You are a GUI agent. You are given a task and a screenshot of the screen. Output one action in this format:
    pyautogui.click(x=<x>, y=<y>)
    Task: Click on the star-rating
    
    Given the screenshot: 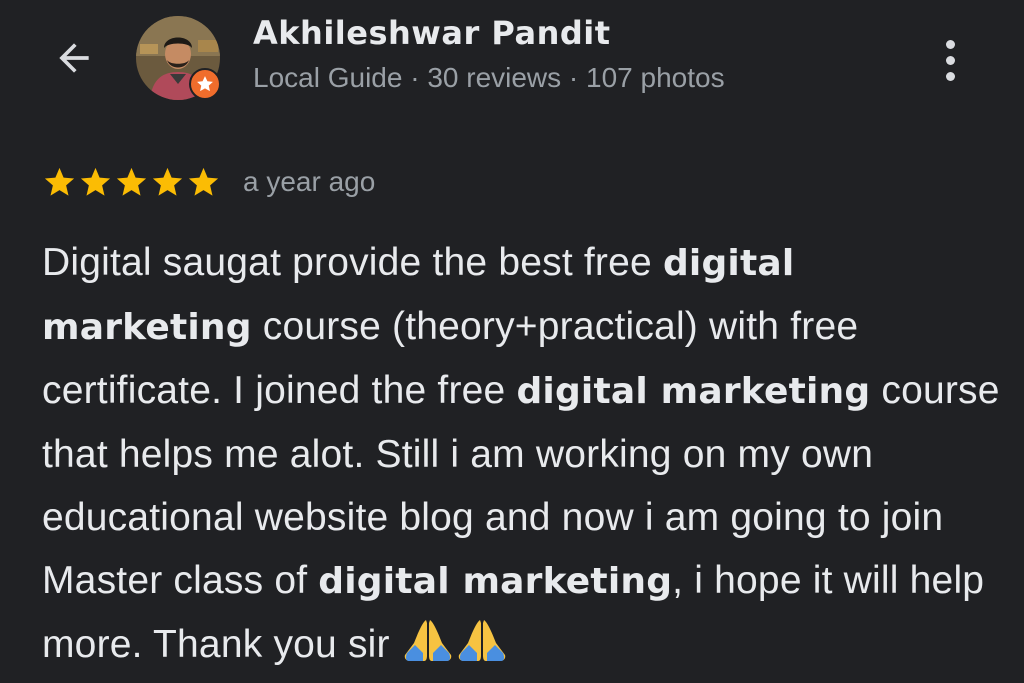 What is the action you would take?
    pyautogui.click(x=131, y=182)
    